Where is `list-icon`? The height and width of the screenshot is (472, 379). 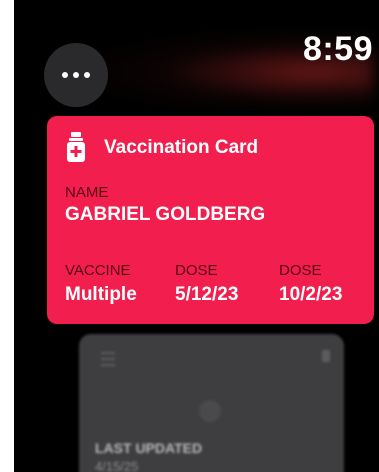
list-icon is located at coordinates (108, 361).